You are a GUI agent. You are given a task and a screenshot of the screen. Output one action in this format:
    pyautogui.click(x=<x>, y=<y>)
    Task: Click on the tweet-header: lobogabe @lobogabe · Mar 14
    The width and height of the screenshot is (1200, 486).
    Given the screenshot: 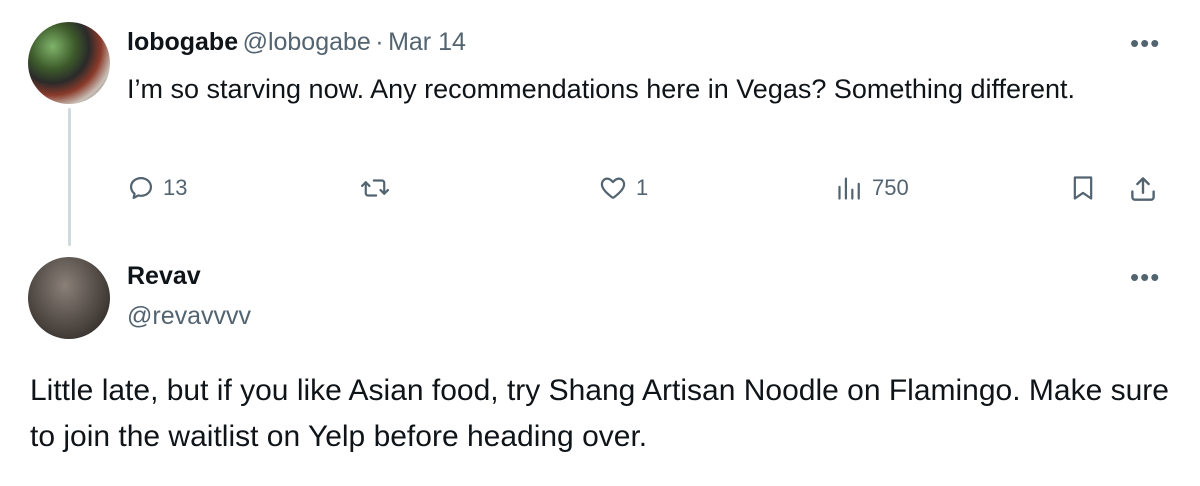 What is the action you would take?
    pyautogui.click(x=296, y=42)
    